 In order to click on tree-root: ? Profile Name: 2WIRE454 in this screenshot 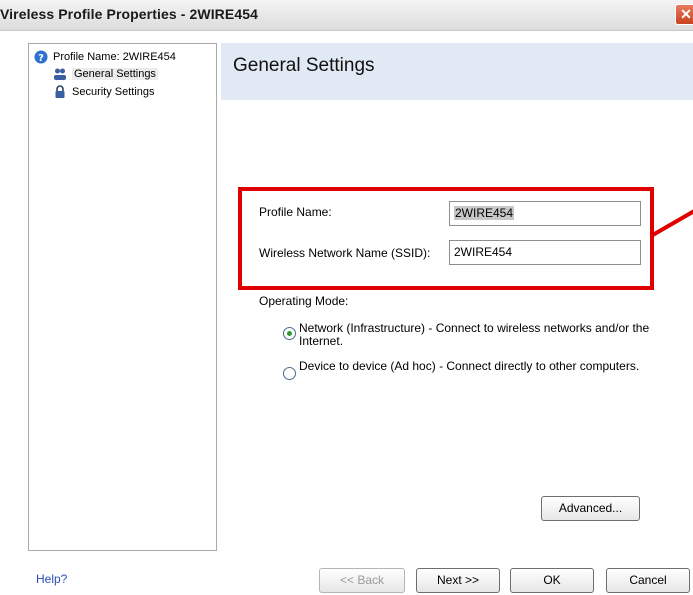, I will do `click(105, 57)`.